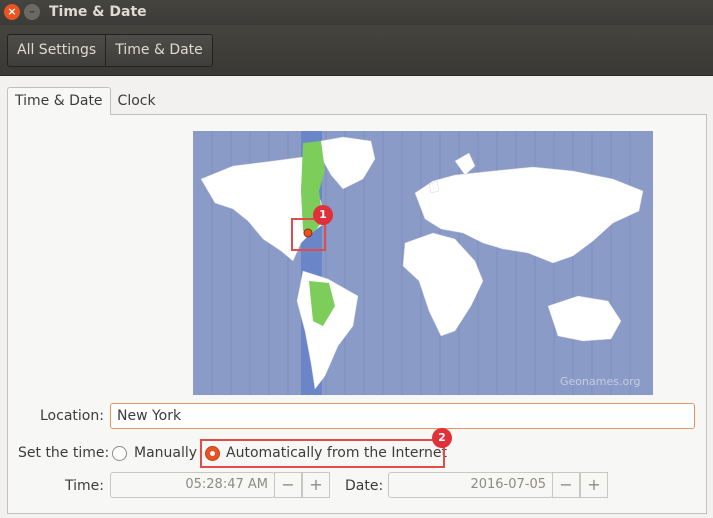 The image size is (713, 518). What do you see at coordinates (356, 50) in the screenshot?
I see `toolbar: All Settings Time & Date` at bounding box center [356, 50].